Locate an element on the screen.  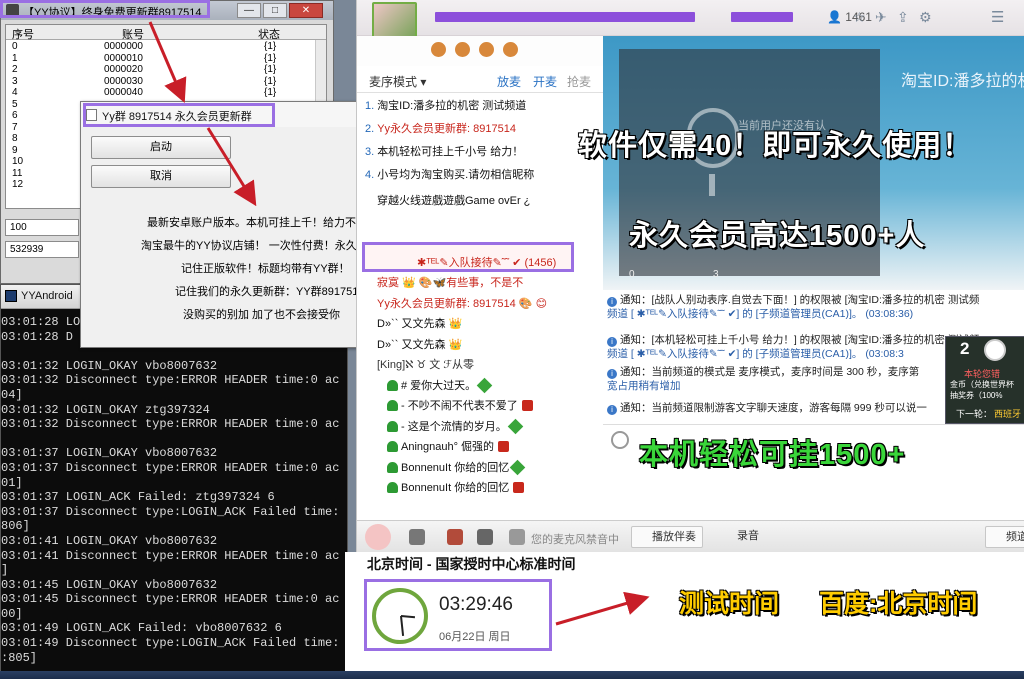
arrow-dialog-to-text is located at coordinates (231, 167).